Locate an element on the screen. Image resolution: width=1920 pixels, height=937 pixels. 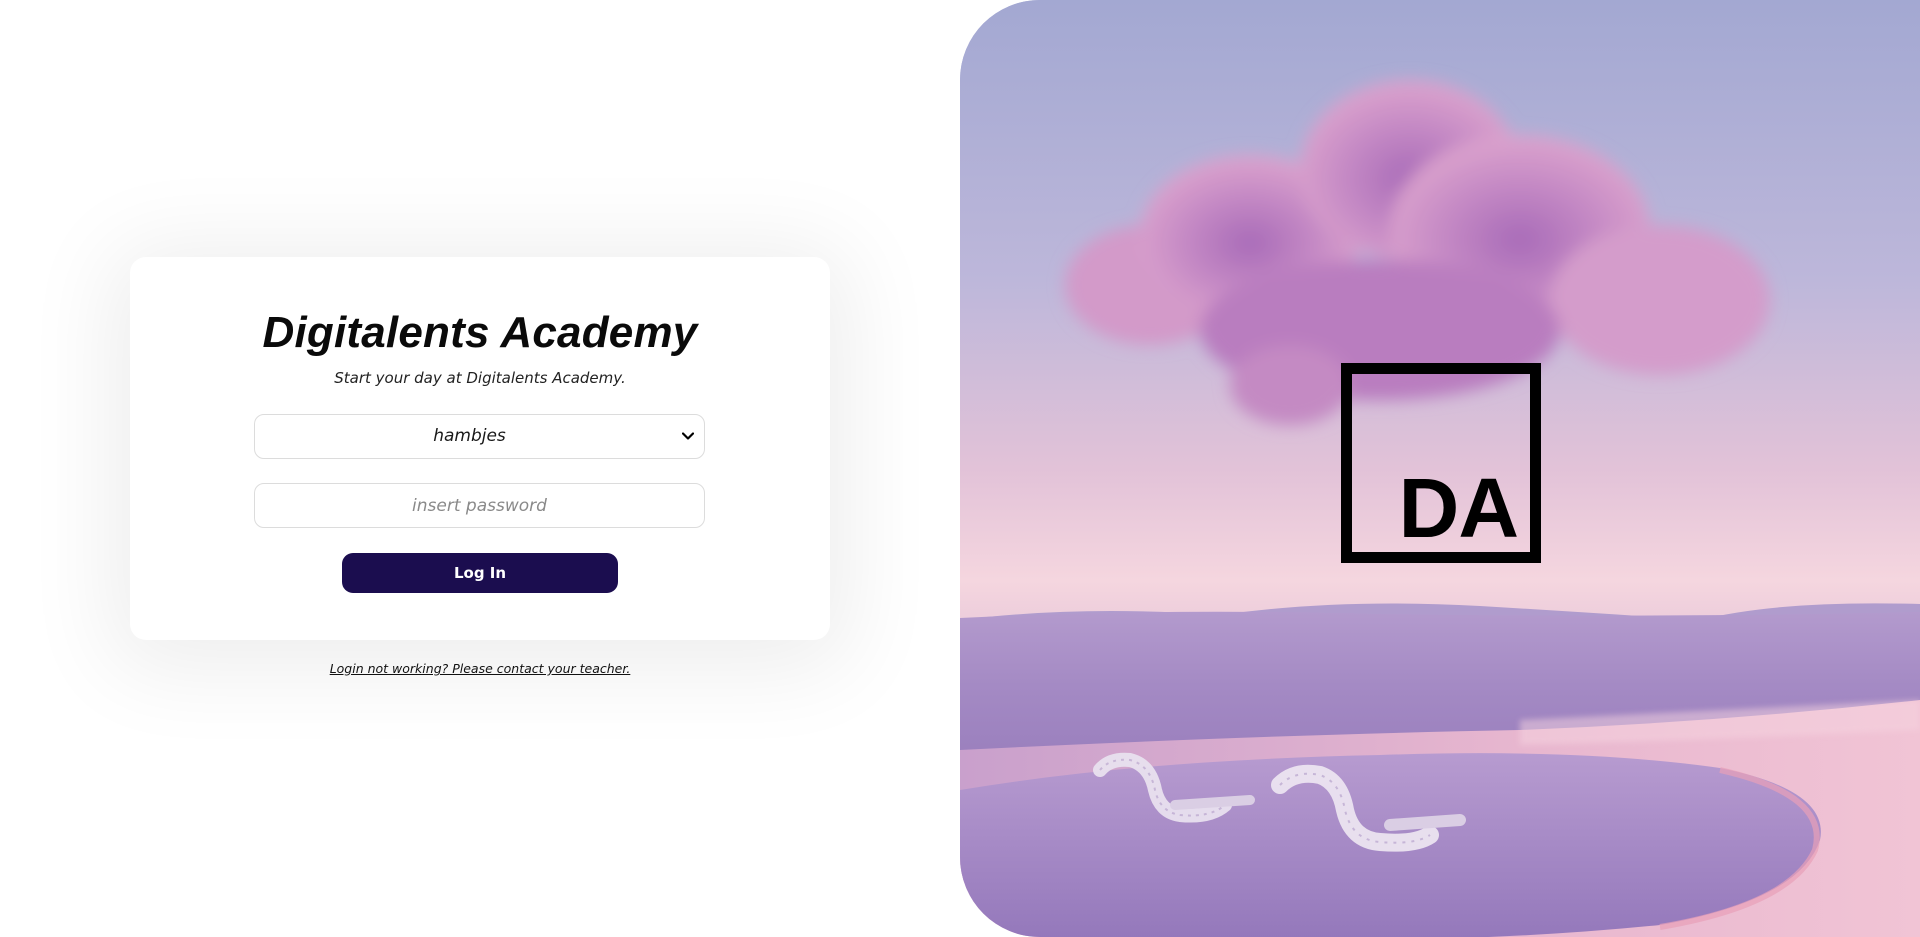
user-select-wrapper: hambjes is located at coordinates (480, 436).